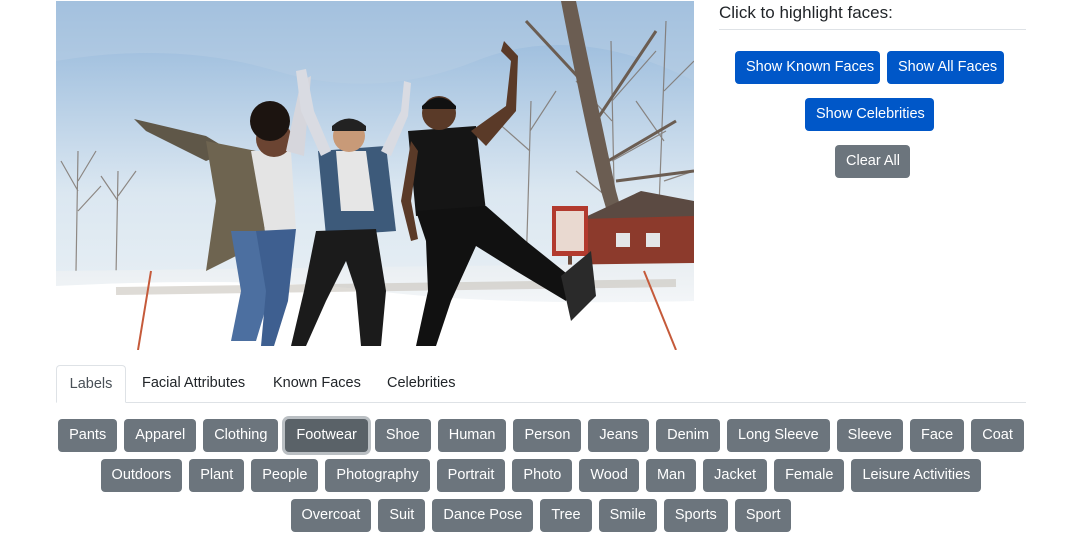 The image size is (1074, 545). Describe the element at coordinates (763, 515) in the screenshot. I see `label-chip: Sport` at that location.